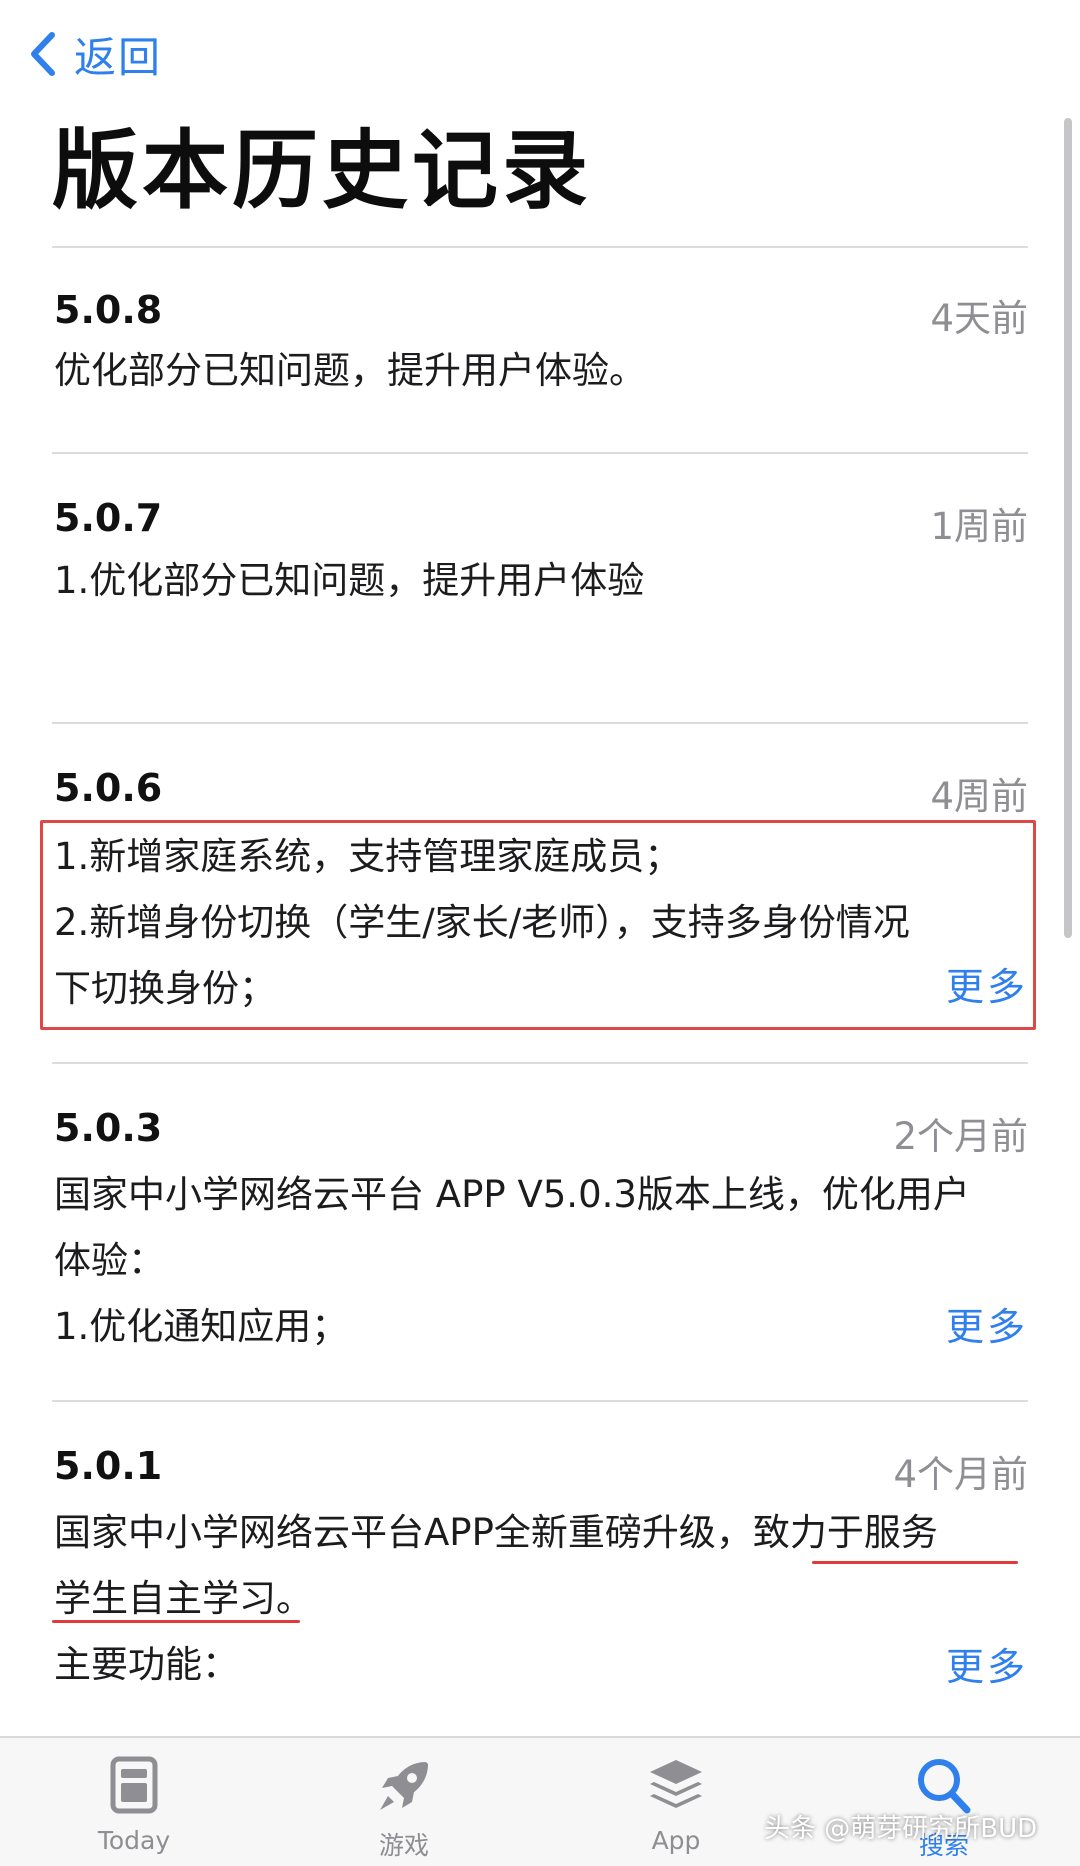 The image size is (1080, 1866). Describe the element at coordinates (538, 925) in the screenshot. I see `highlight-box` at that location.